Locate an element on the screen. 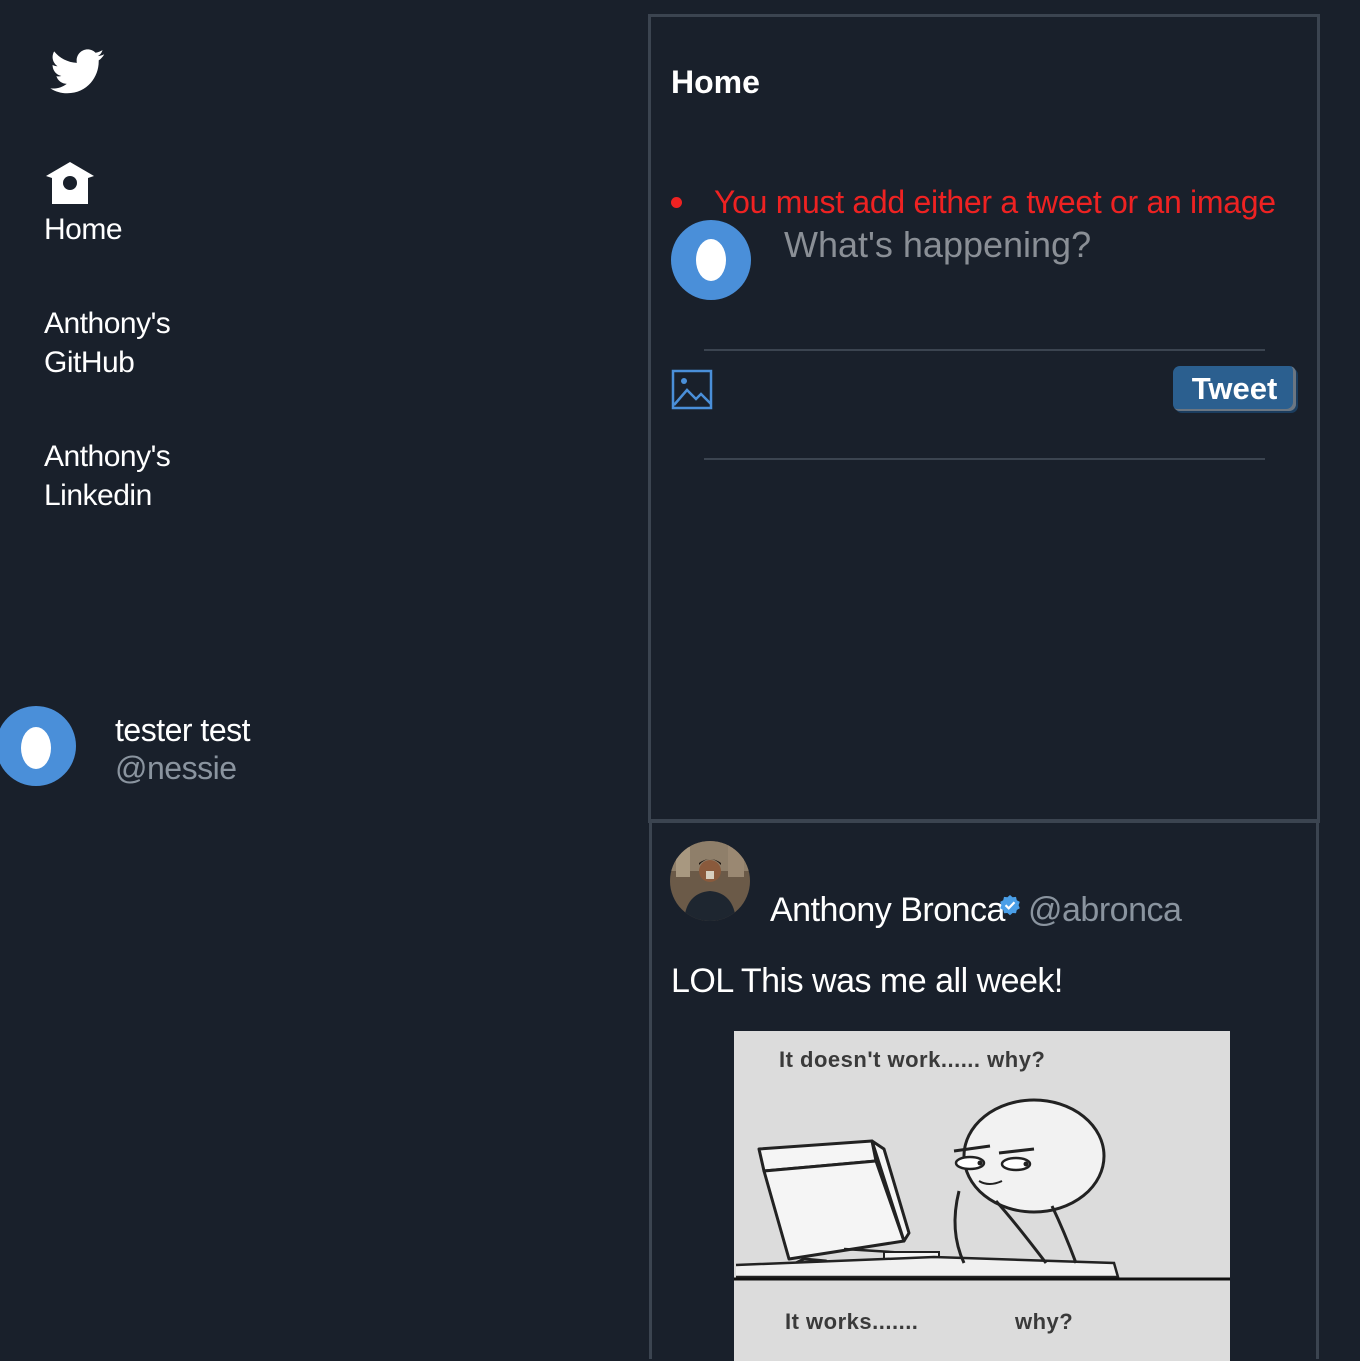 The height and width of the screenshot is (1361, 1360). author-handle: @abronca is located at coordinates (1105, 910).